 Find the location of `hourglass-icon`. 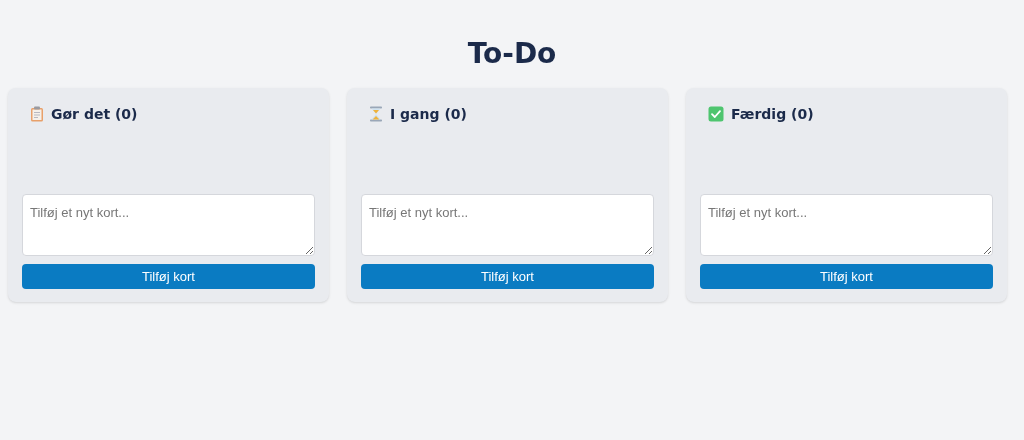

hourglass-icon is located at coordinates (376, 114).